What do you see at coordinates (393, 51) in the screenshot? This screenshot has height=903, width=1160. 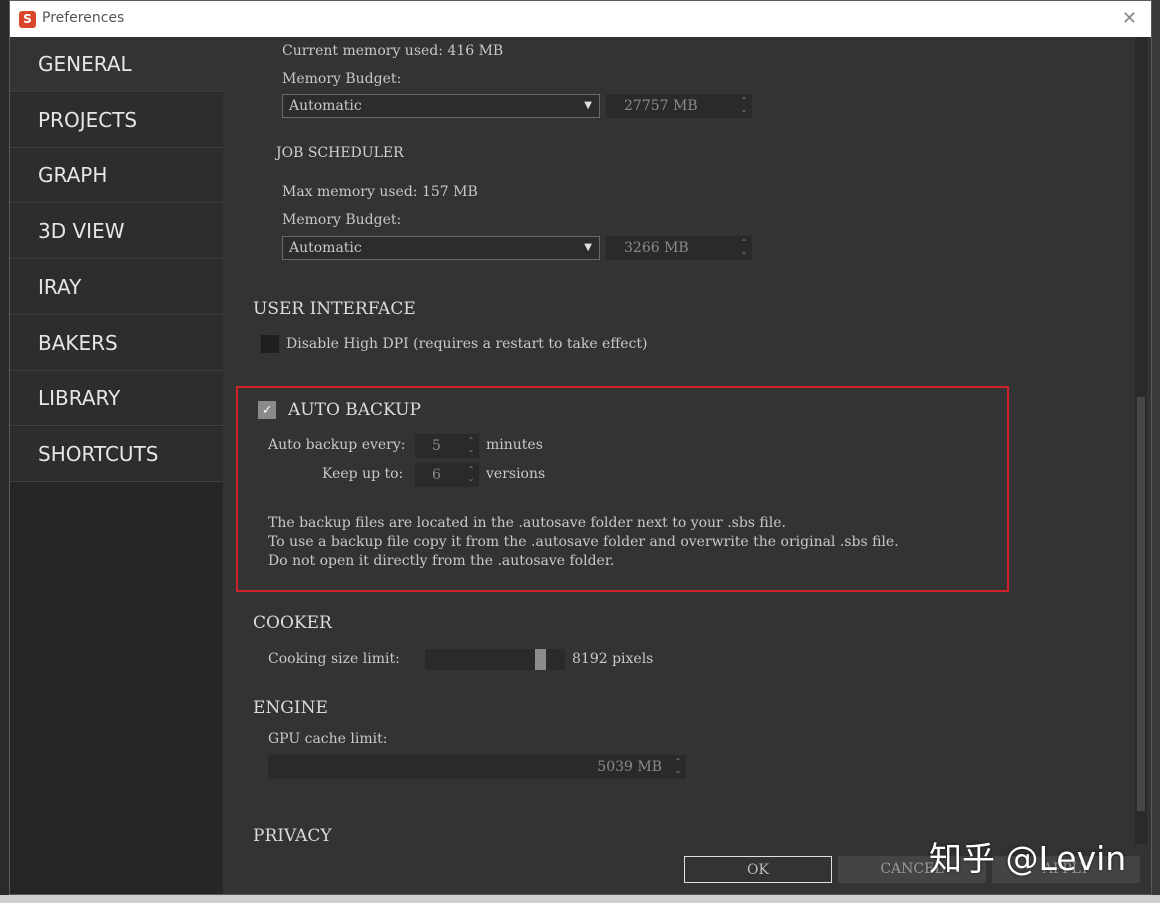 I see `current-memory-used: Current memory used: 416 MB` at bounding box center [393, 51].